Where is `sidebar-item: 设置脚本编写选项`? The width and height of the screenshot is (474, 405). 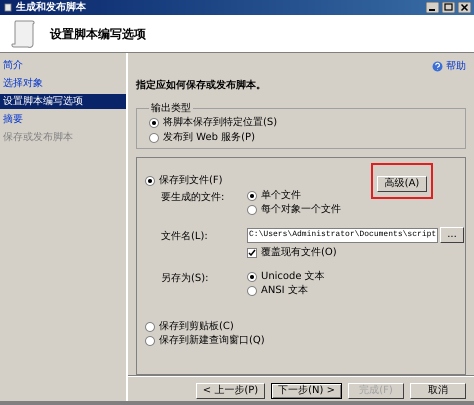 sidebar-item: 设置脚本编写选项 is located at coordinates (63, 101).